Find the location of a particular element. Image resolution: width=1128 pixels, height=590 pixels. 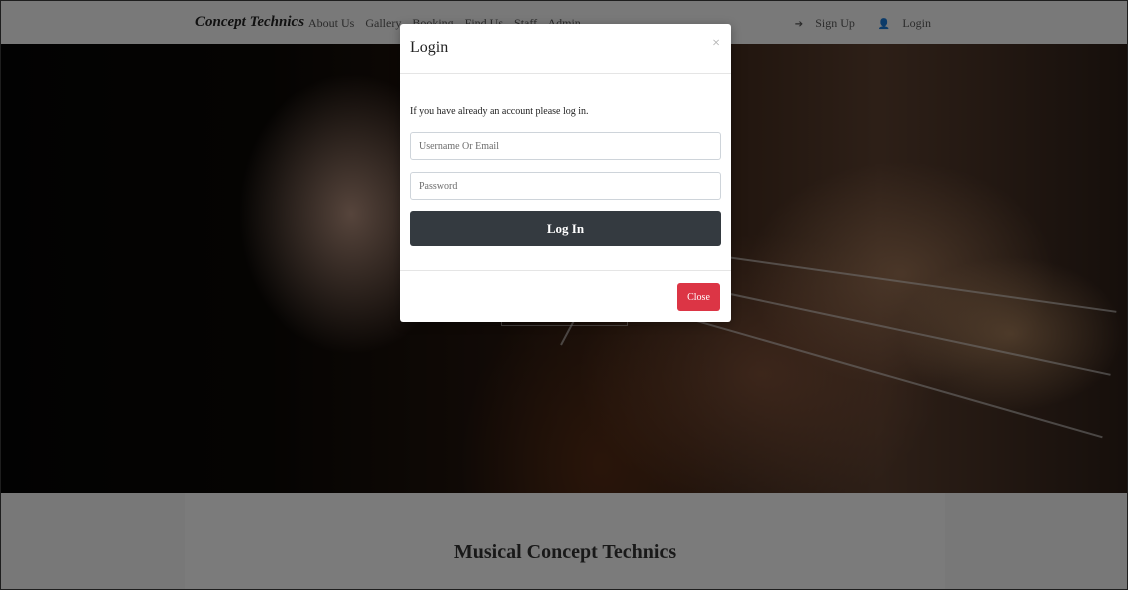

modal-footer: Close is located at coordinates (565, 296).